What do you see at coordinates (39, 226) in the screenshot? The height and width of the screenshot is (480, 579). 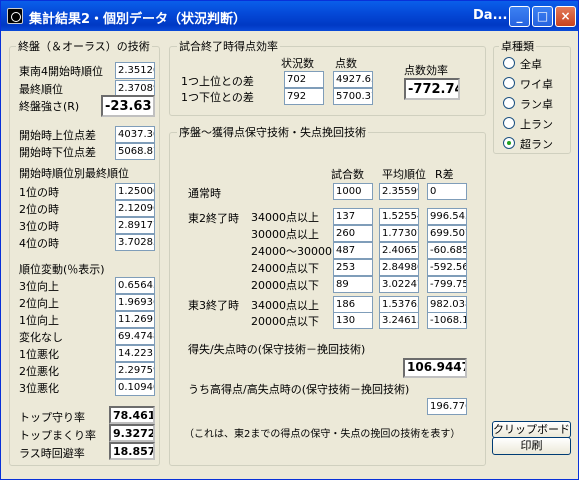 I see `by-rank-label: 3位の時` at bounding box center [39, 226].